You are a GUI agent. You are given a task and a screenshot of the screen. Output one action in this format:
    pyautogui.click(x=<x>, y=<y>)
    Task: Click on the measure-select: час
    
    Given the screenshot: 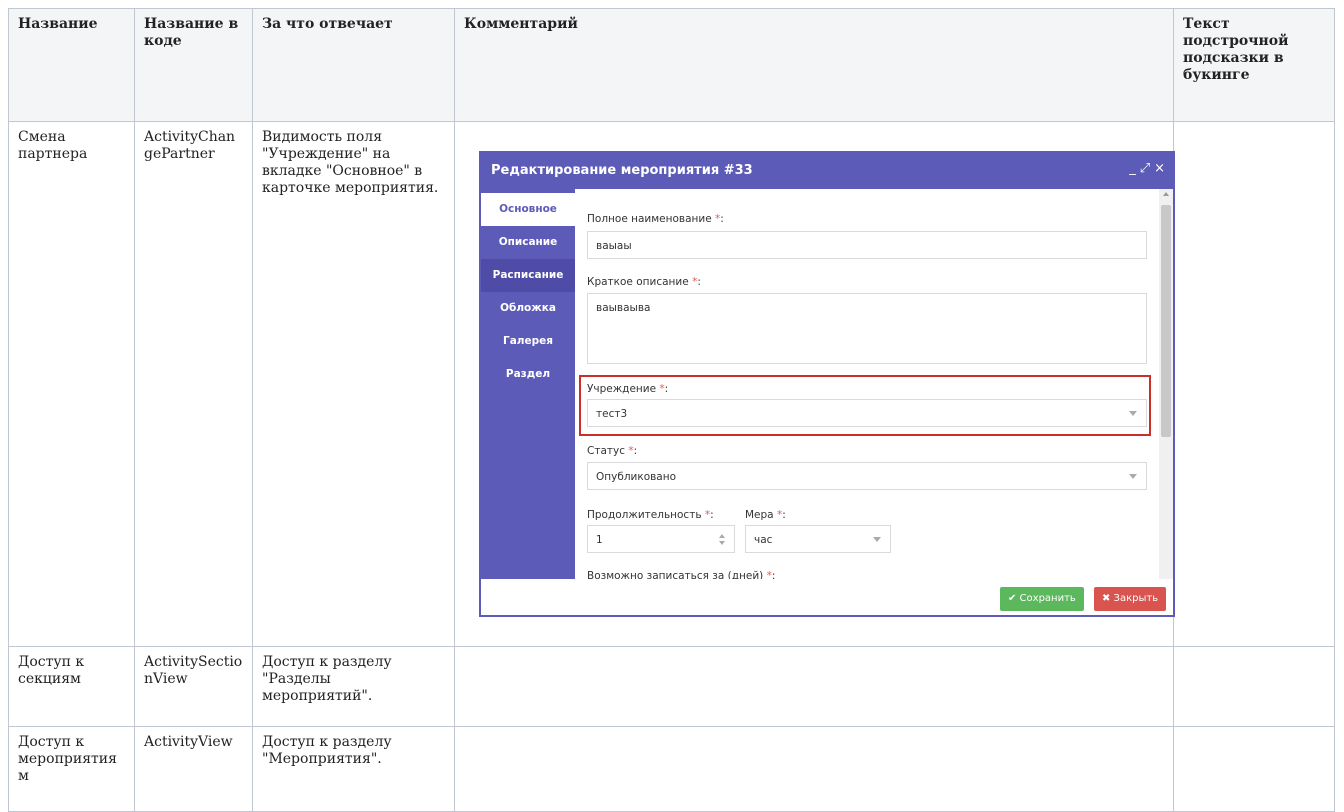 What is the action you would take?
    pyautogui.click(x=818, y=539)
    